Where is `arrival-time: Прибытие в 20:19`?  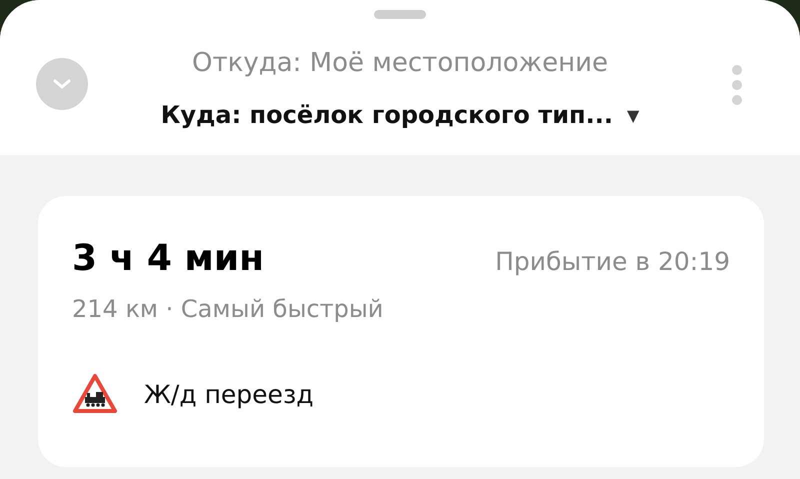 arrival-time: Прибытие в 20:19 is located at coordinates (612, 261).